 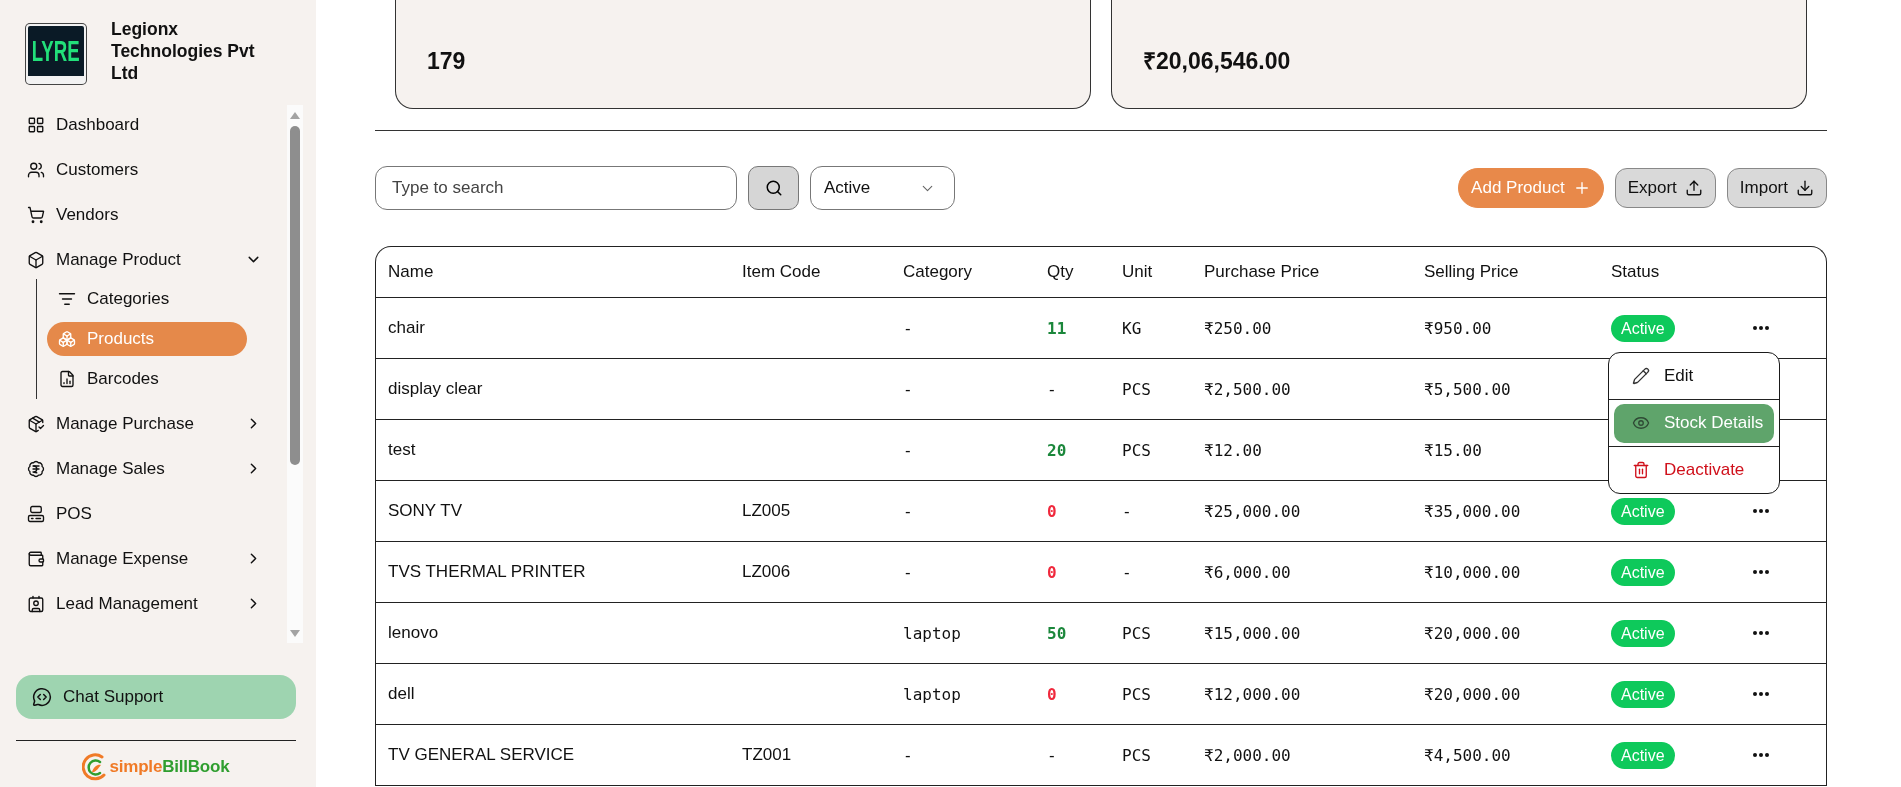 What do you see at coordinates (147, 299) in the screenshot?
I see `nav-subitem: Categories` at bounding box center [147, 299].